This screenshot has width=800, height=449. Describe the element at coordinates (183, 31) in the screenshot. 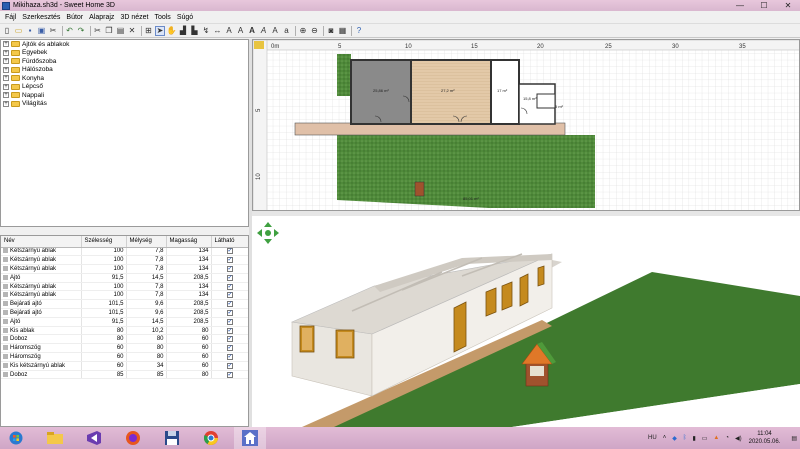

I see `create-walls-icon: ▟` at that location.